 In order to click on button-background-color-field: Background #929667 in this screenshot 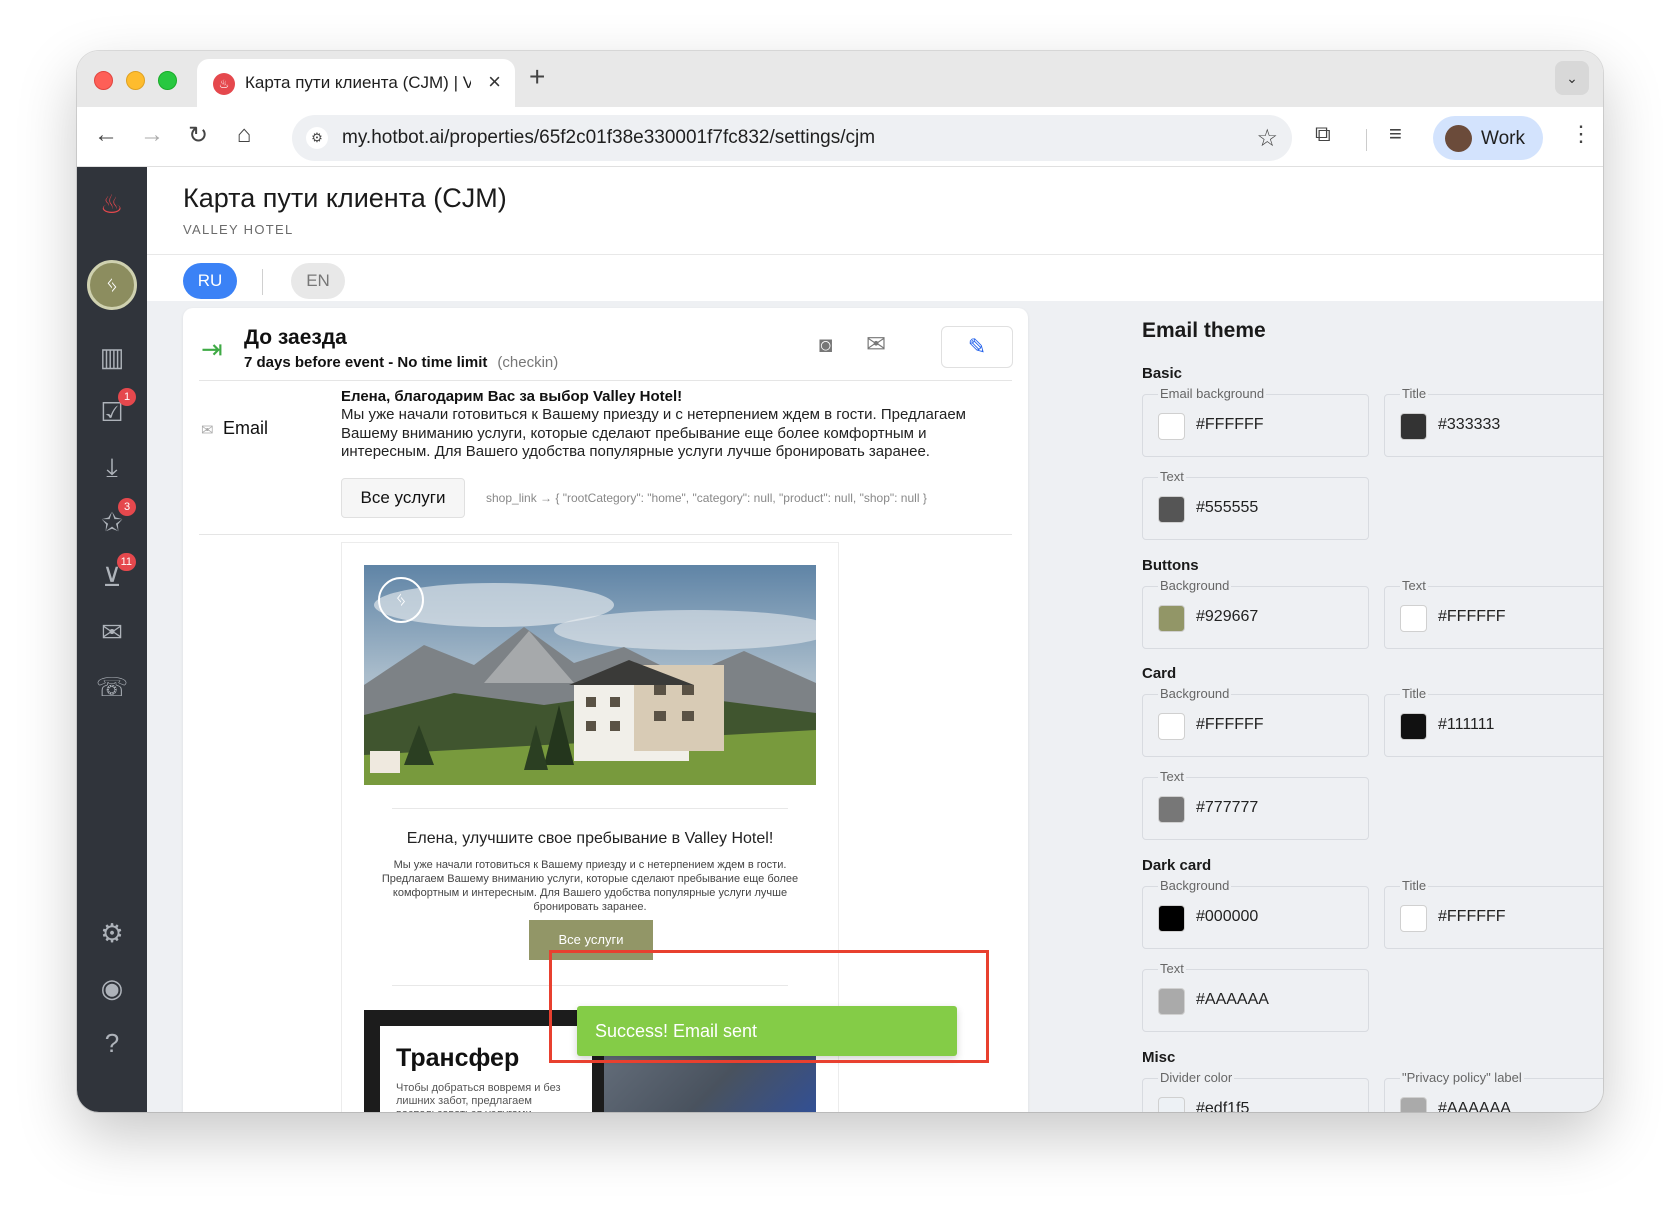, I will do `click(1255, 613)`.